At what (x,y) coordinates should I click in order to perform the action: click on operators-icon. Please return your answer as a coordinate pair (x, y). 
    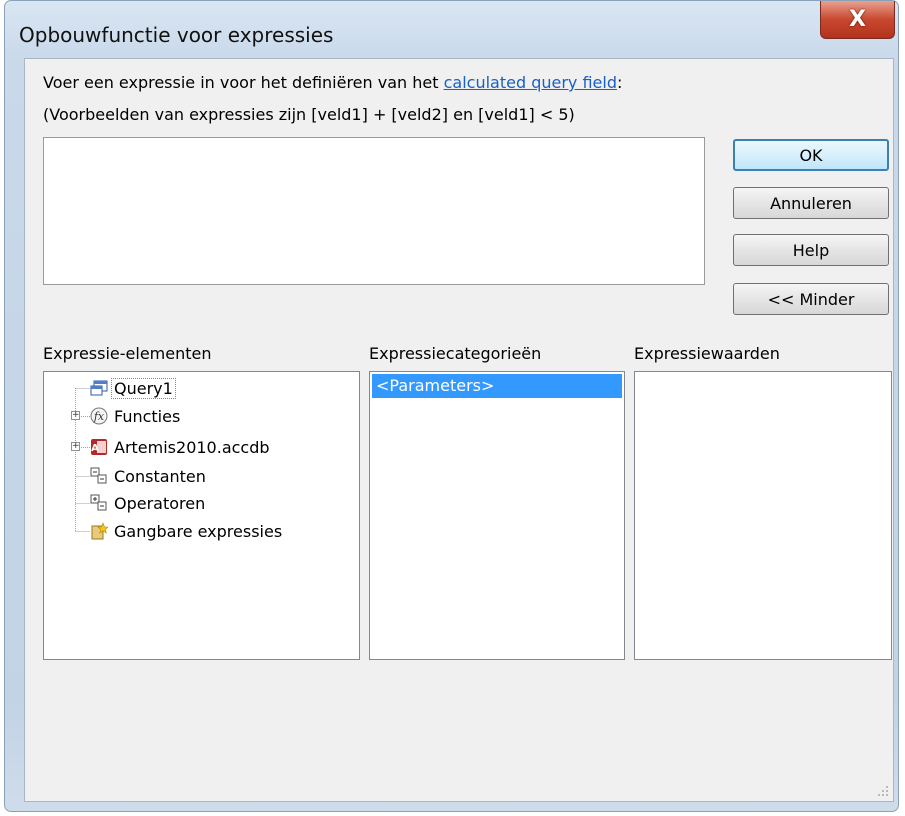
    Looking at the image, I should click on (98, 502).